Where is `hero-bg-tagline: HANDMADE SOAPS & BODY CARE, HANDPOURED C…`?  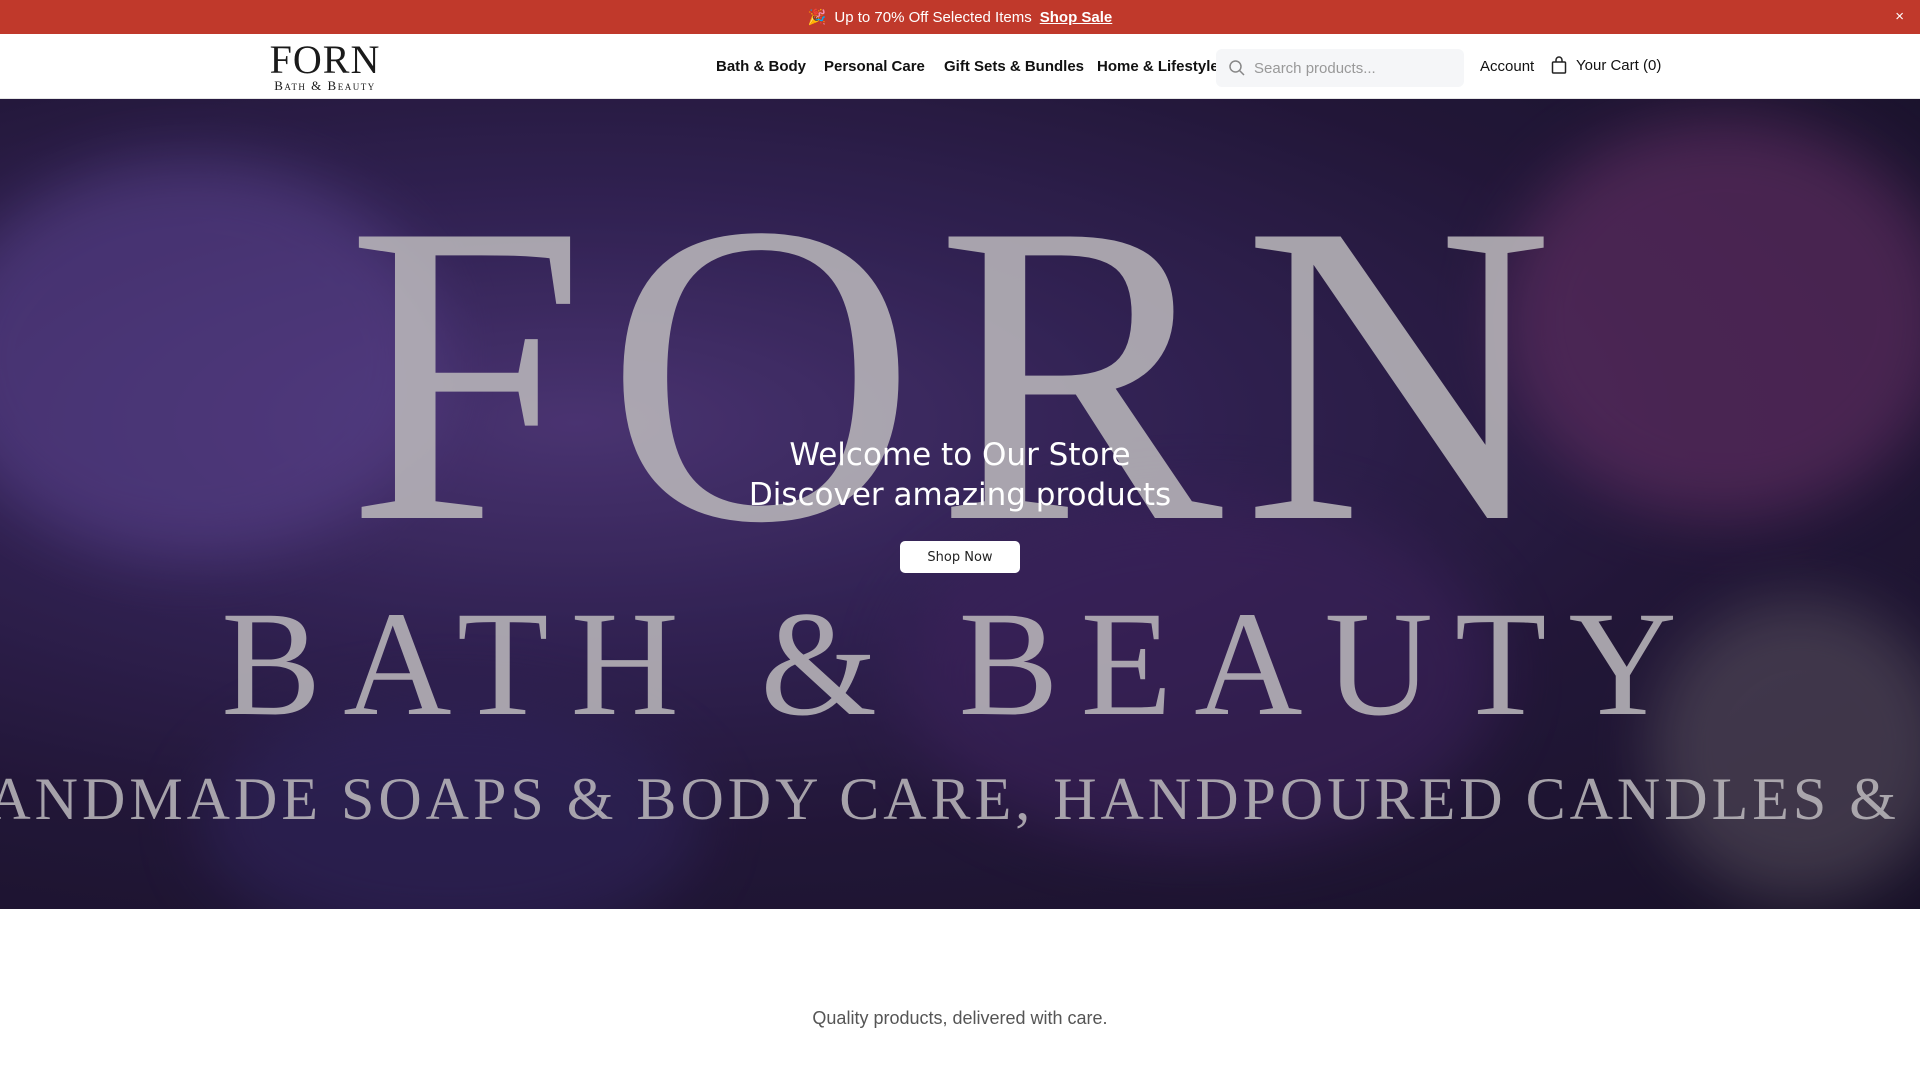
hero-bg-tagline: HANDMADE SOAPS & BODY CARE, HANDPOURED C… is located at coordinates (960, 799).